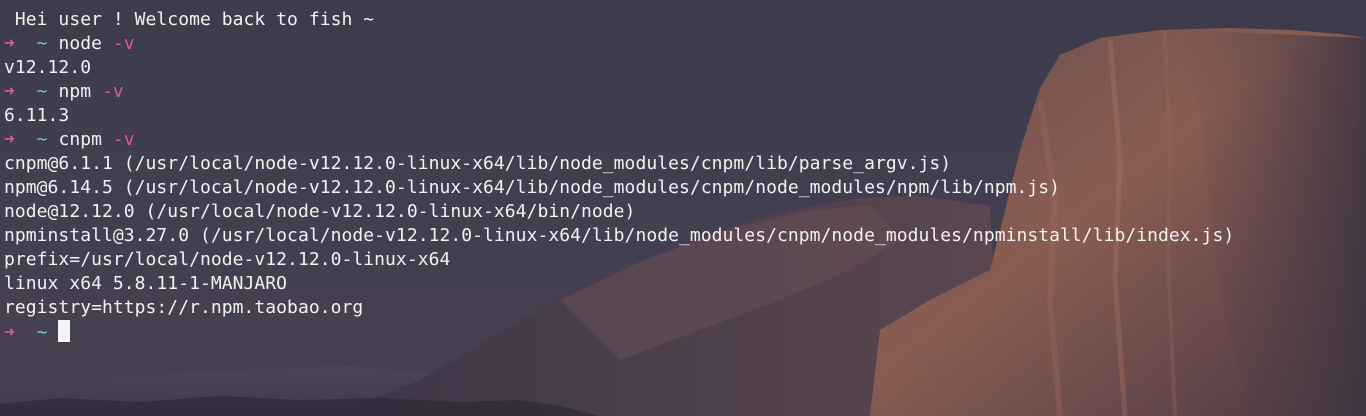 The width and height of the screenshot is (1366, 416). I want to click on output-line: linux x64 5.8.11-1-MANJARO, so click(146, 283).